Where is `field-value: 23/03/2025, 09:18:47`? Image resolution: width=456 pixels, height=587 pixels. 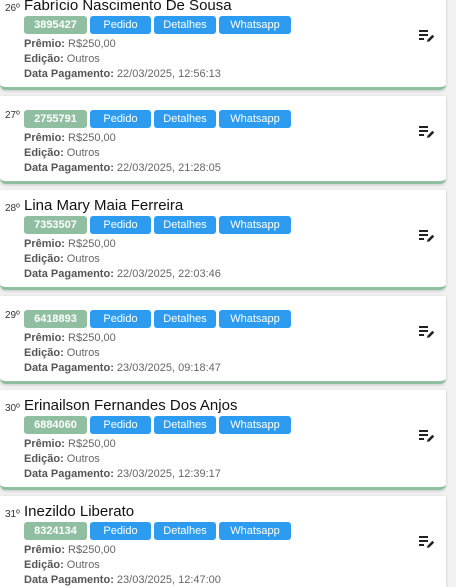
field-value: 23/03/2025, 09:18:47 is located at coordinates (168, 368).